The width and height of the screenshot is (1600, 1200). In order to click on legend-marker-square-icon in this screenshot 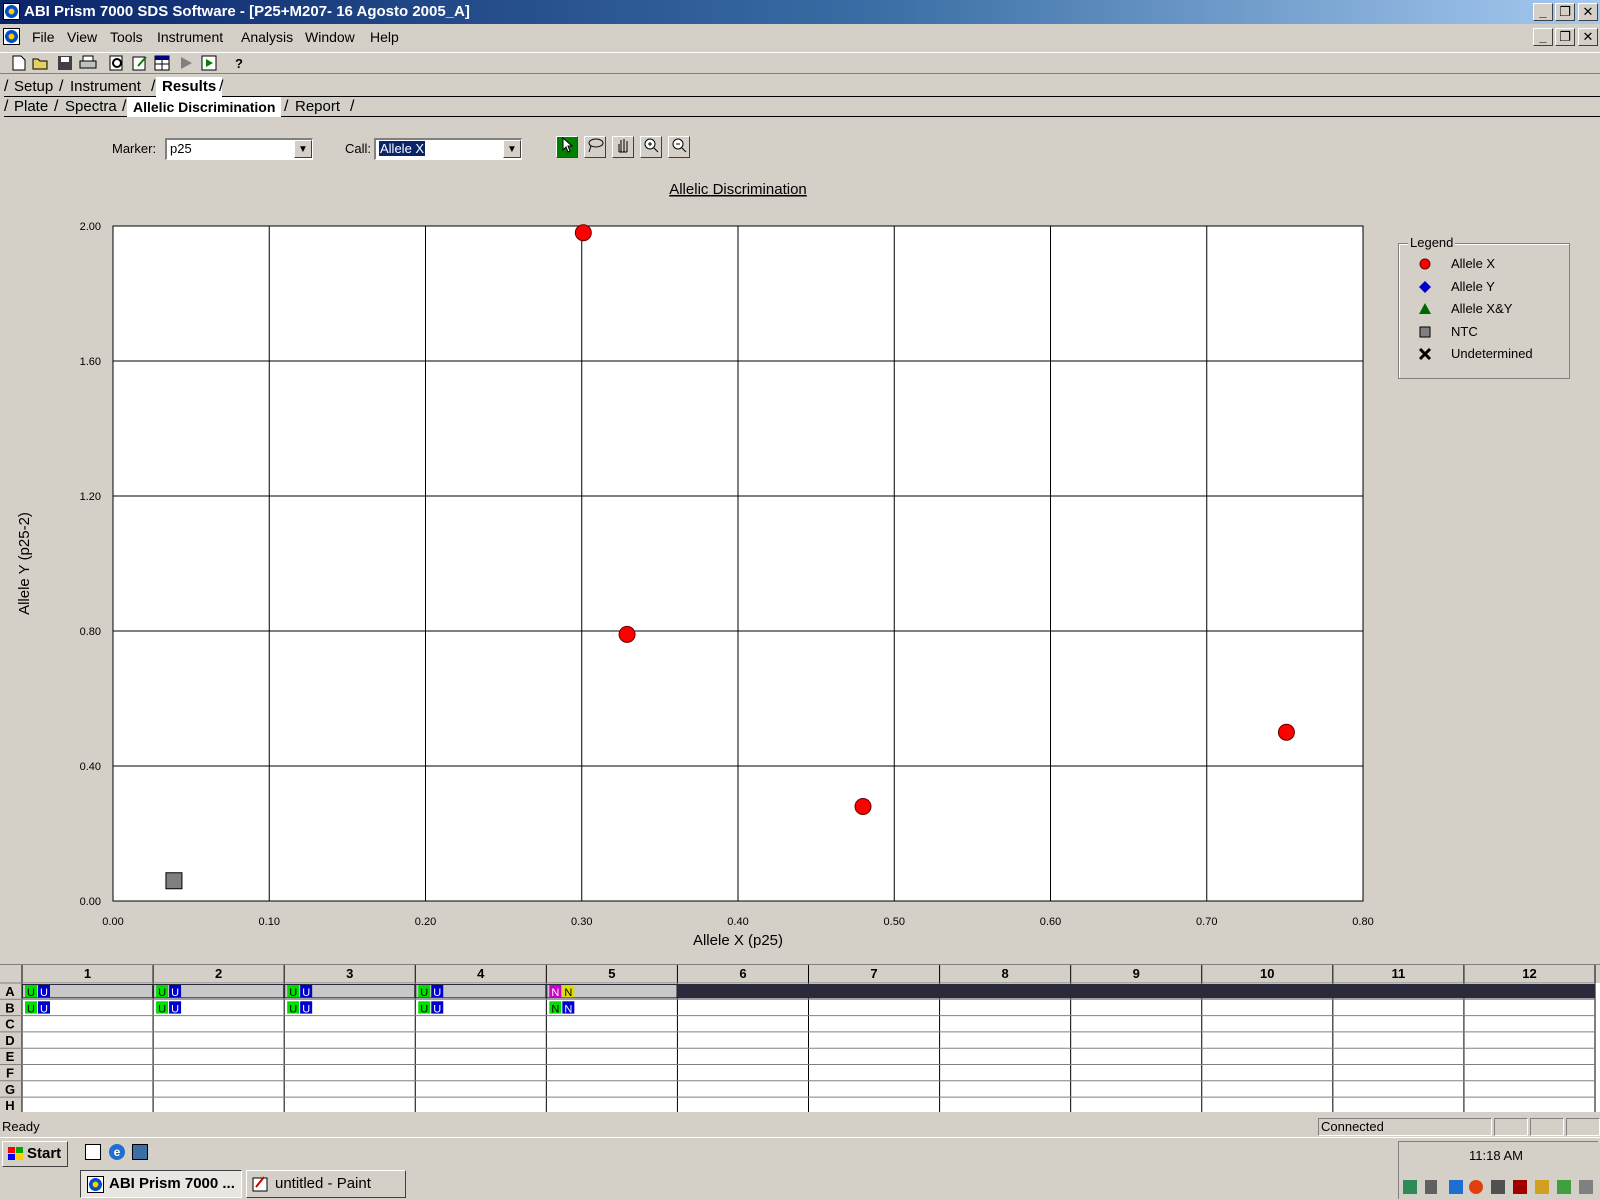, I will do `click(1425, 331)`.